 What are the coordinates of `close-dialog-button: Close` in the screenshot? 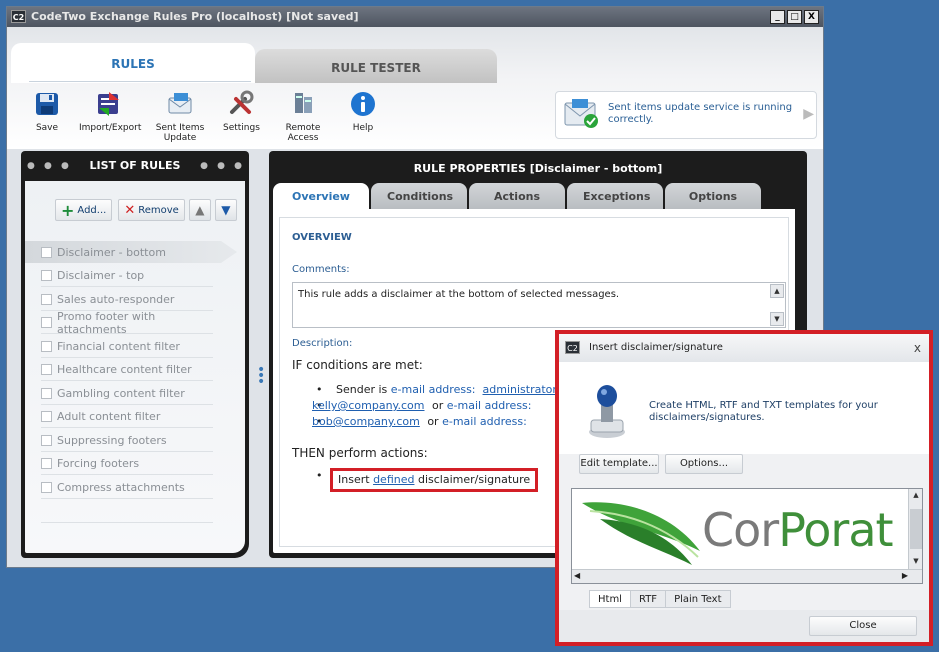 It's located at (863, 626).